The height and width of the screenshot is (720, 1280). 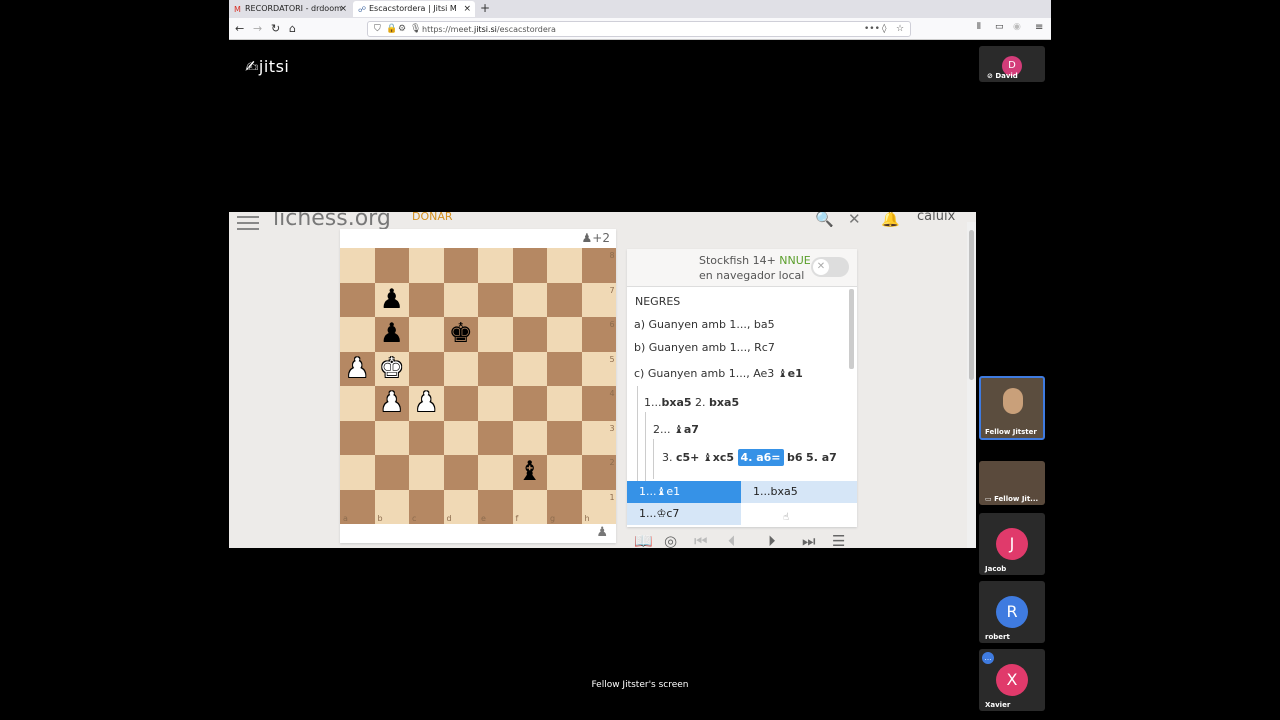 I want to click on book-icon: 📖, so click(x=643, y=540).